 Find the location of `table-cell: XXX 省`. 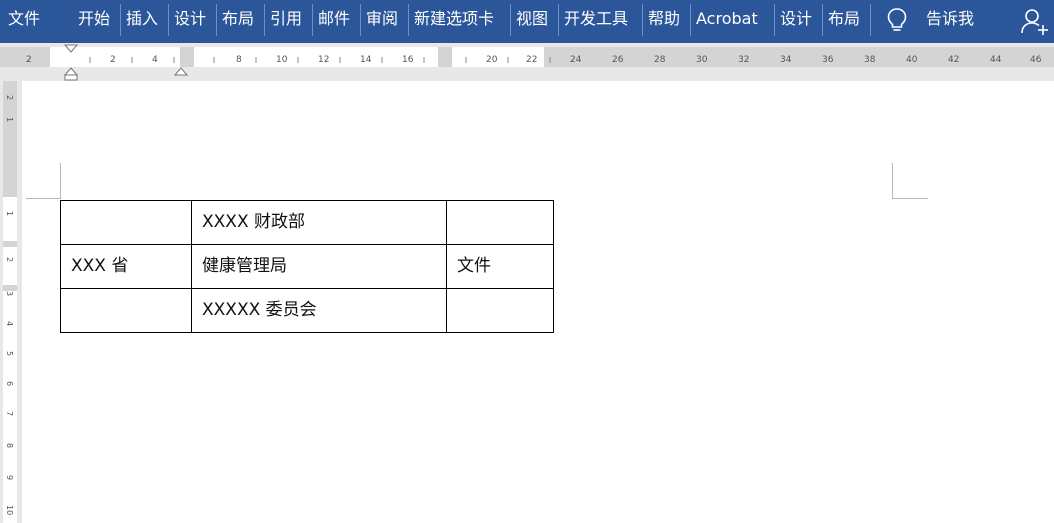

table-cell: XXX 省 is located at coordinates (126, 266).